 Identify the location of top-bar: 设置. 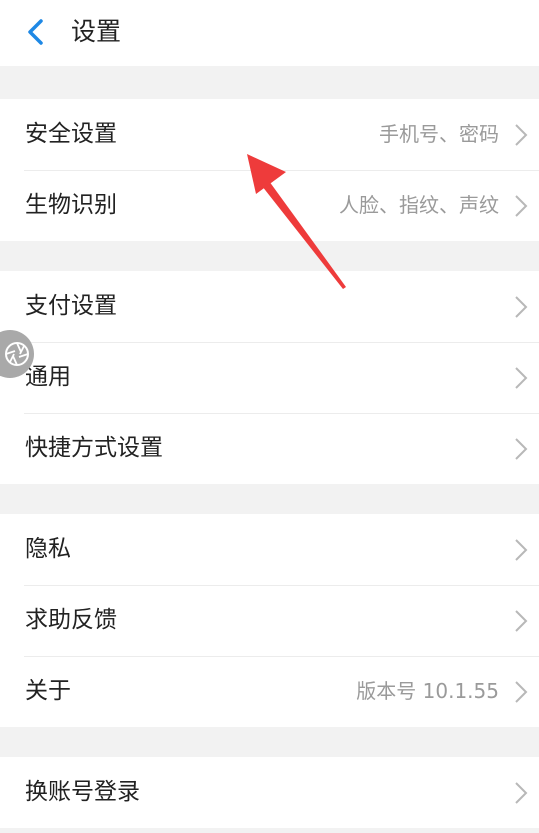
(269, 33).